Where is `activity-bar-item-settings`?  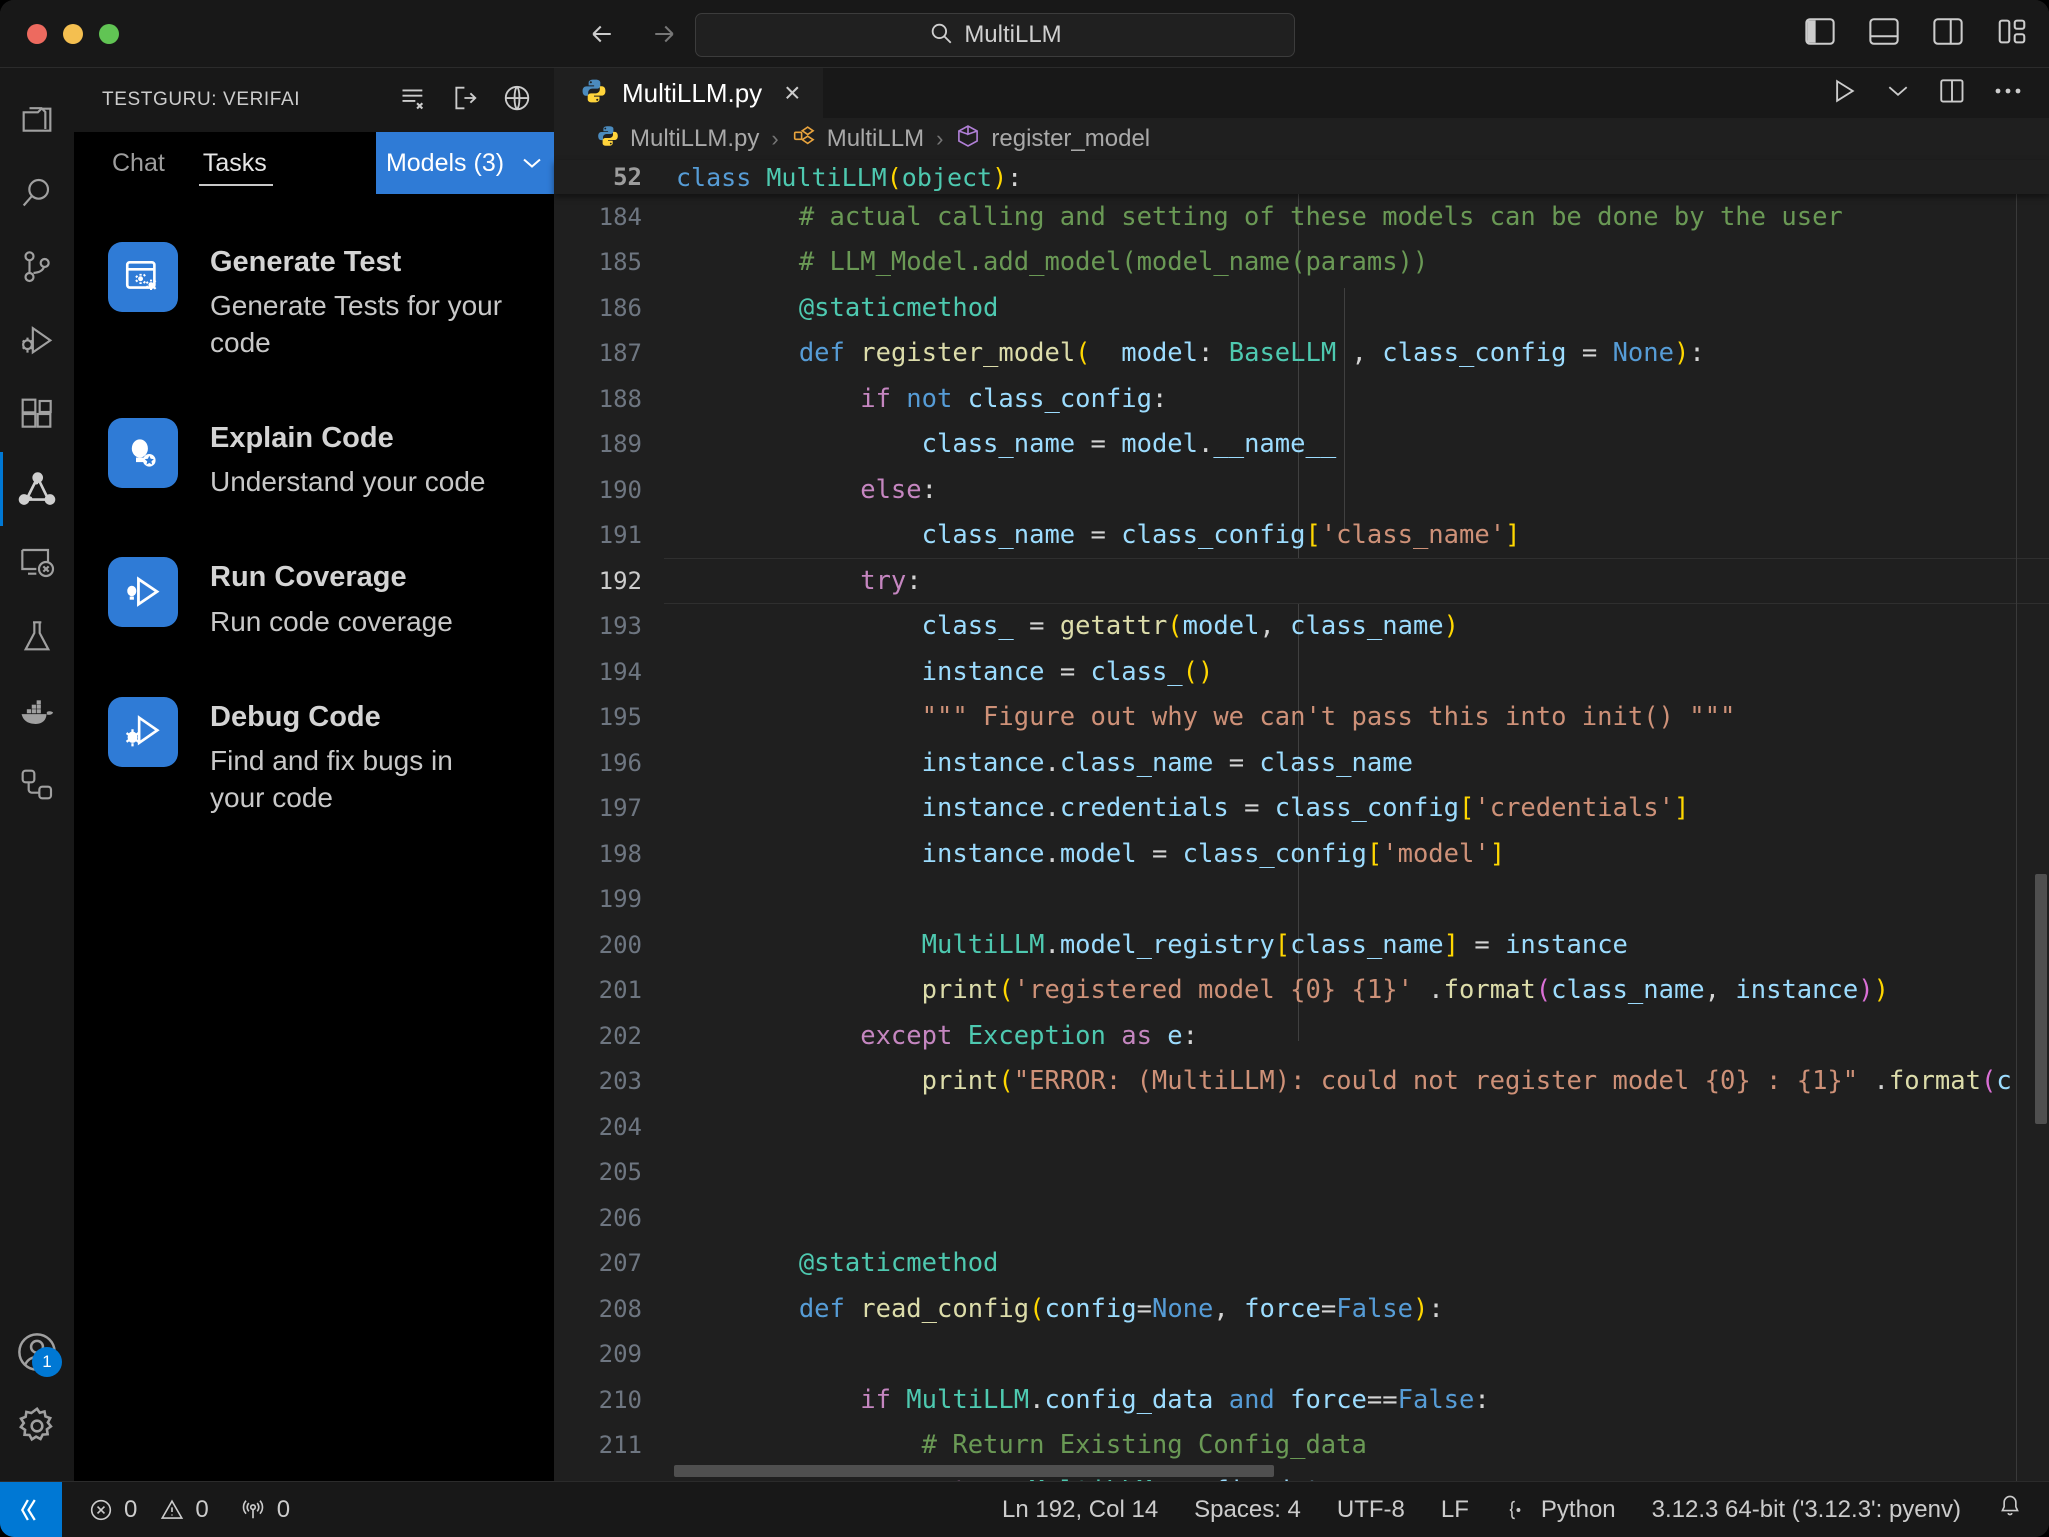
activity-bar-item-settings is located at coordinates (37, 1426).